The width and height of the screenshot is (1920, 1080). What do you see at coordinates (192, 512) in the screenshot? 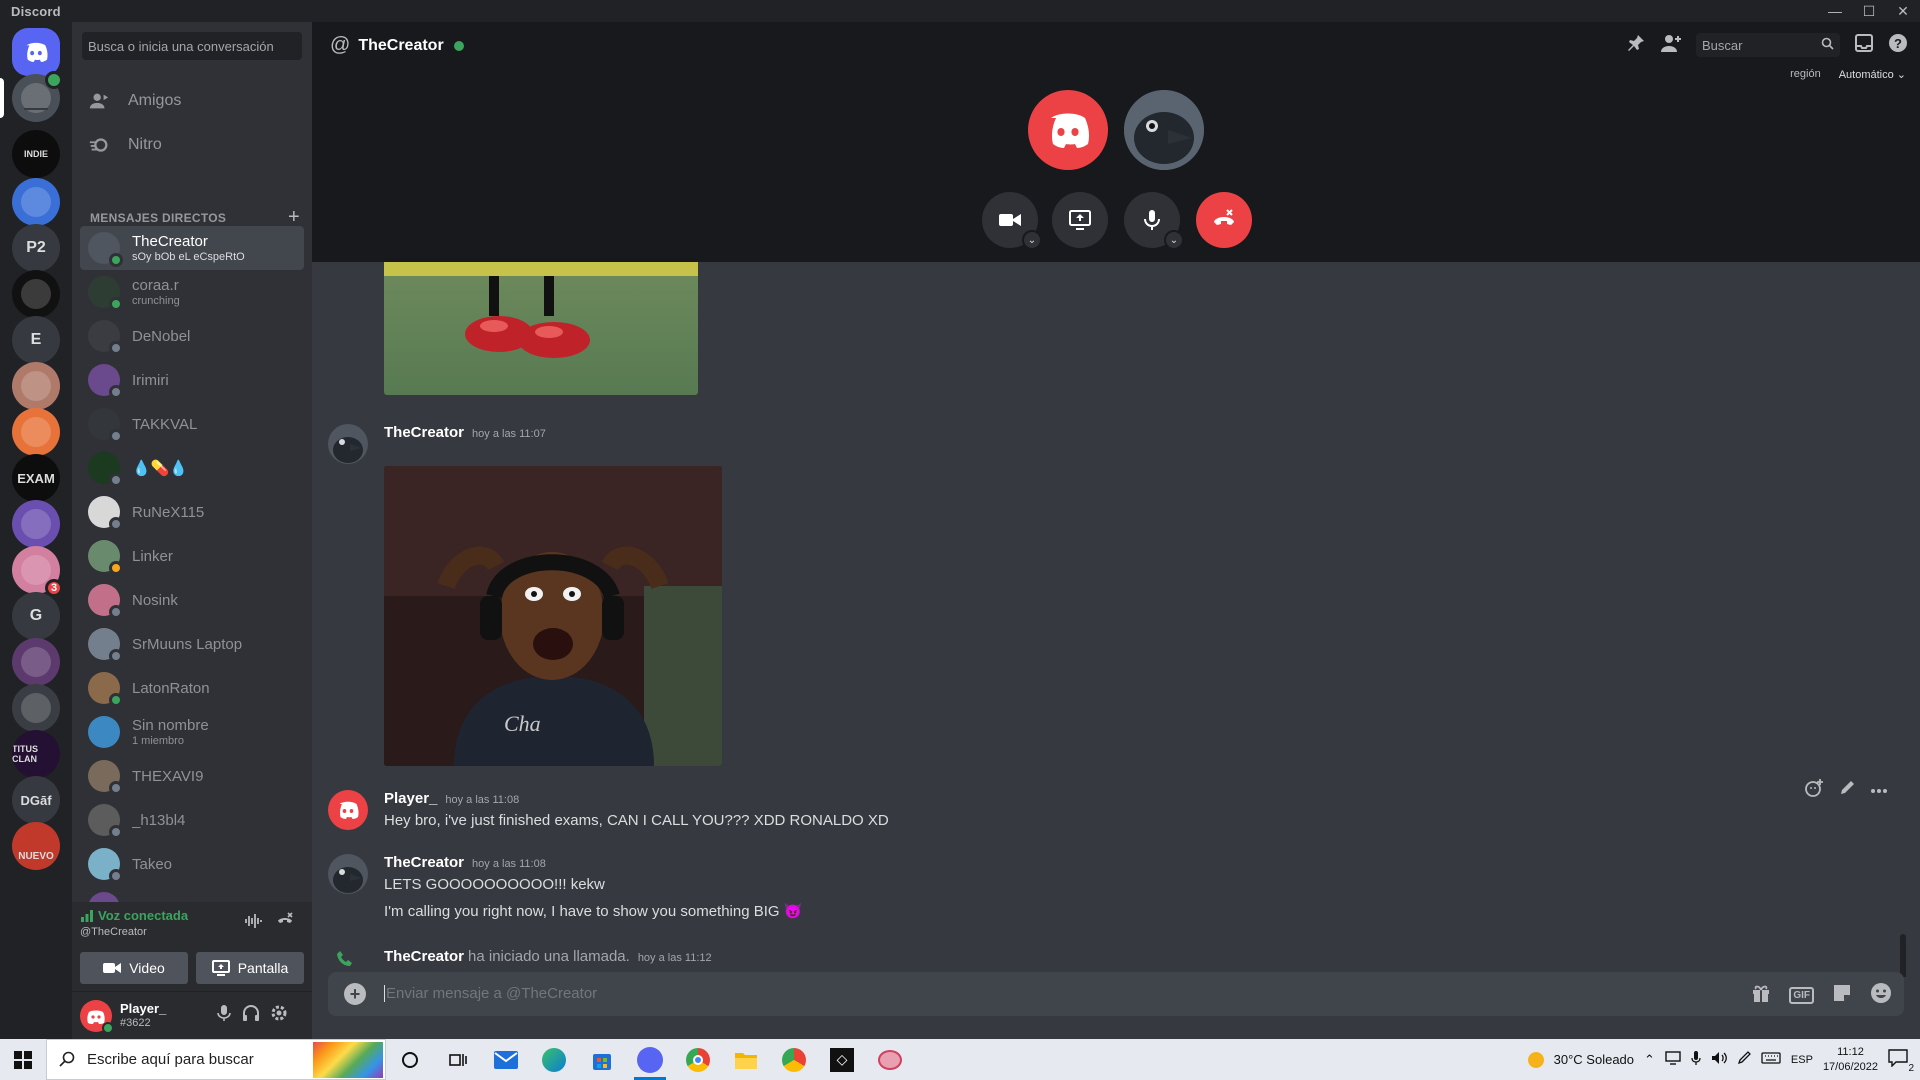
I see `dm-item: RuNeX115` at bounding box center [192, 512].